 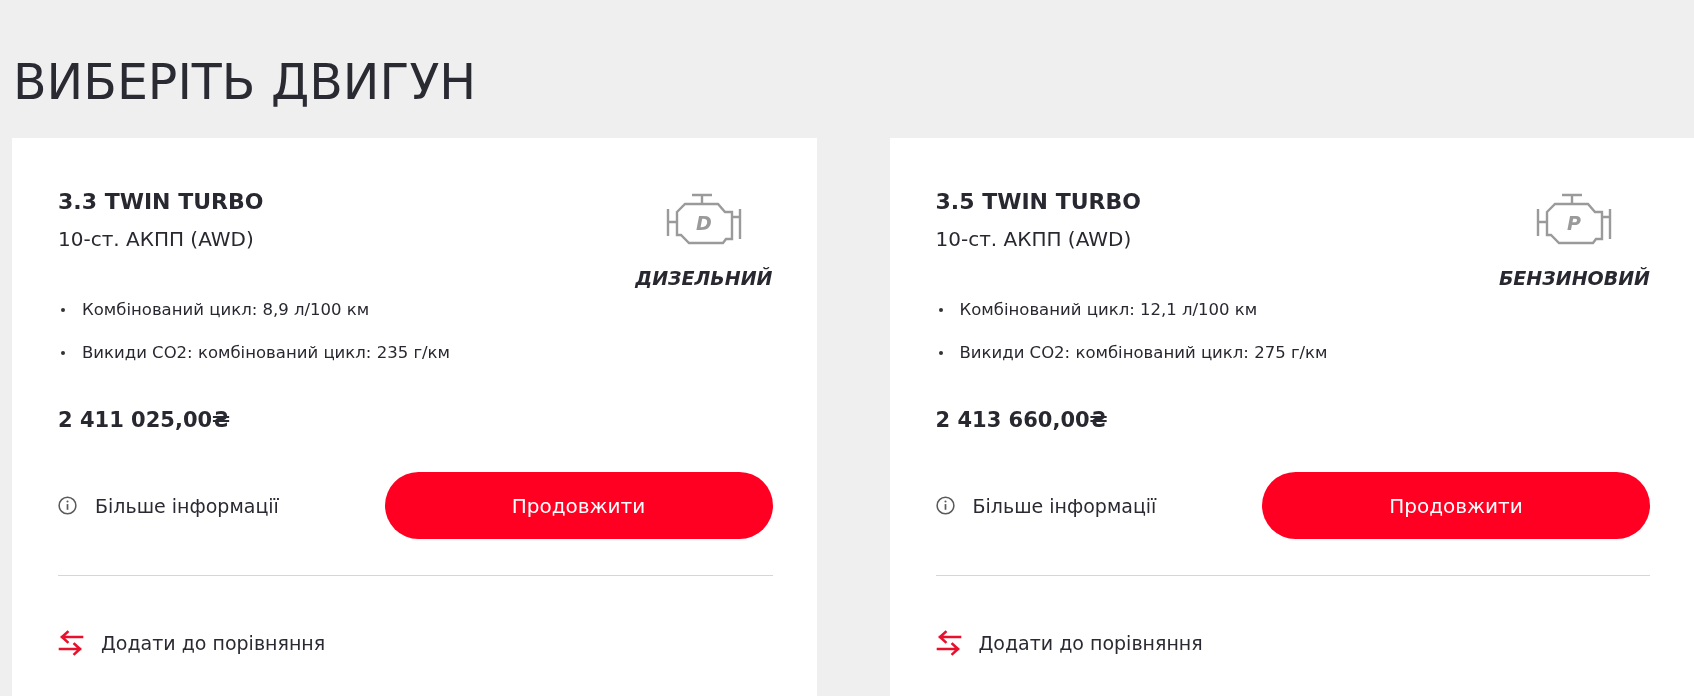 I want to click on price: 2 413 660,00₴, so click(x=1021, y=420).